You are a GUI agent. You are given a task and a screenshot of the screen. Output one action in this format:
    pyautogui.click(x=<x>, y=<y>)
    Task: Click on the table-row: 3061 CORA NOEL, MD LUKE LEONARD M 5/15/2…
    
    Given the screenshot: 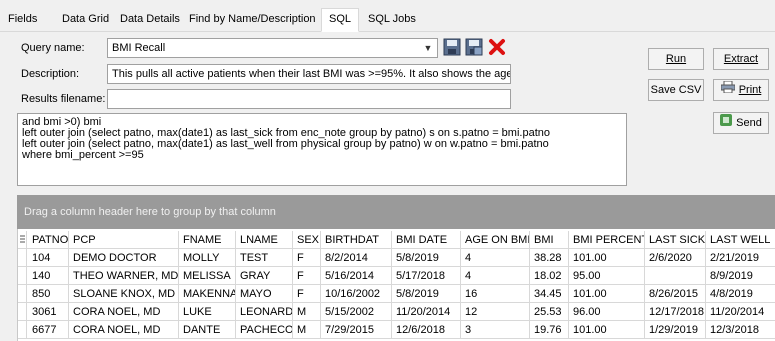 What is the action you would take?
    pyautogui.click(x=396, y=312)
    